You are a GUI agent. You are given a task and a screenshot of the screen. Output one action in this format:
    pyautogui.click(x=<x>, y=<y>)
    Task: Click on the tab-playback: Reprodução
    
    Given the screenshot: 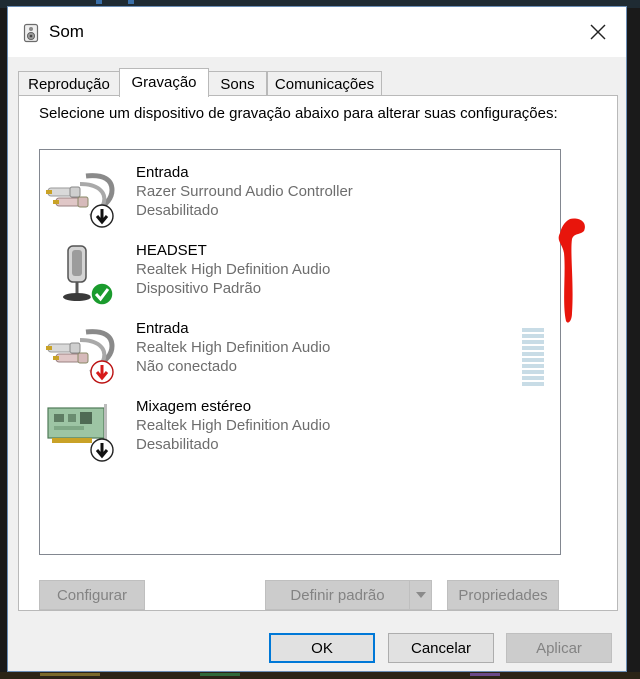 What is the action you would take?
    pyautogui.click(x=69, y=83)
    